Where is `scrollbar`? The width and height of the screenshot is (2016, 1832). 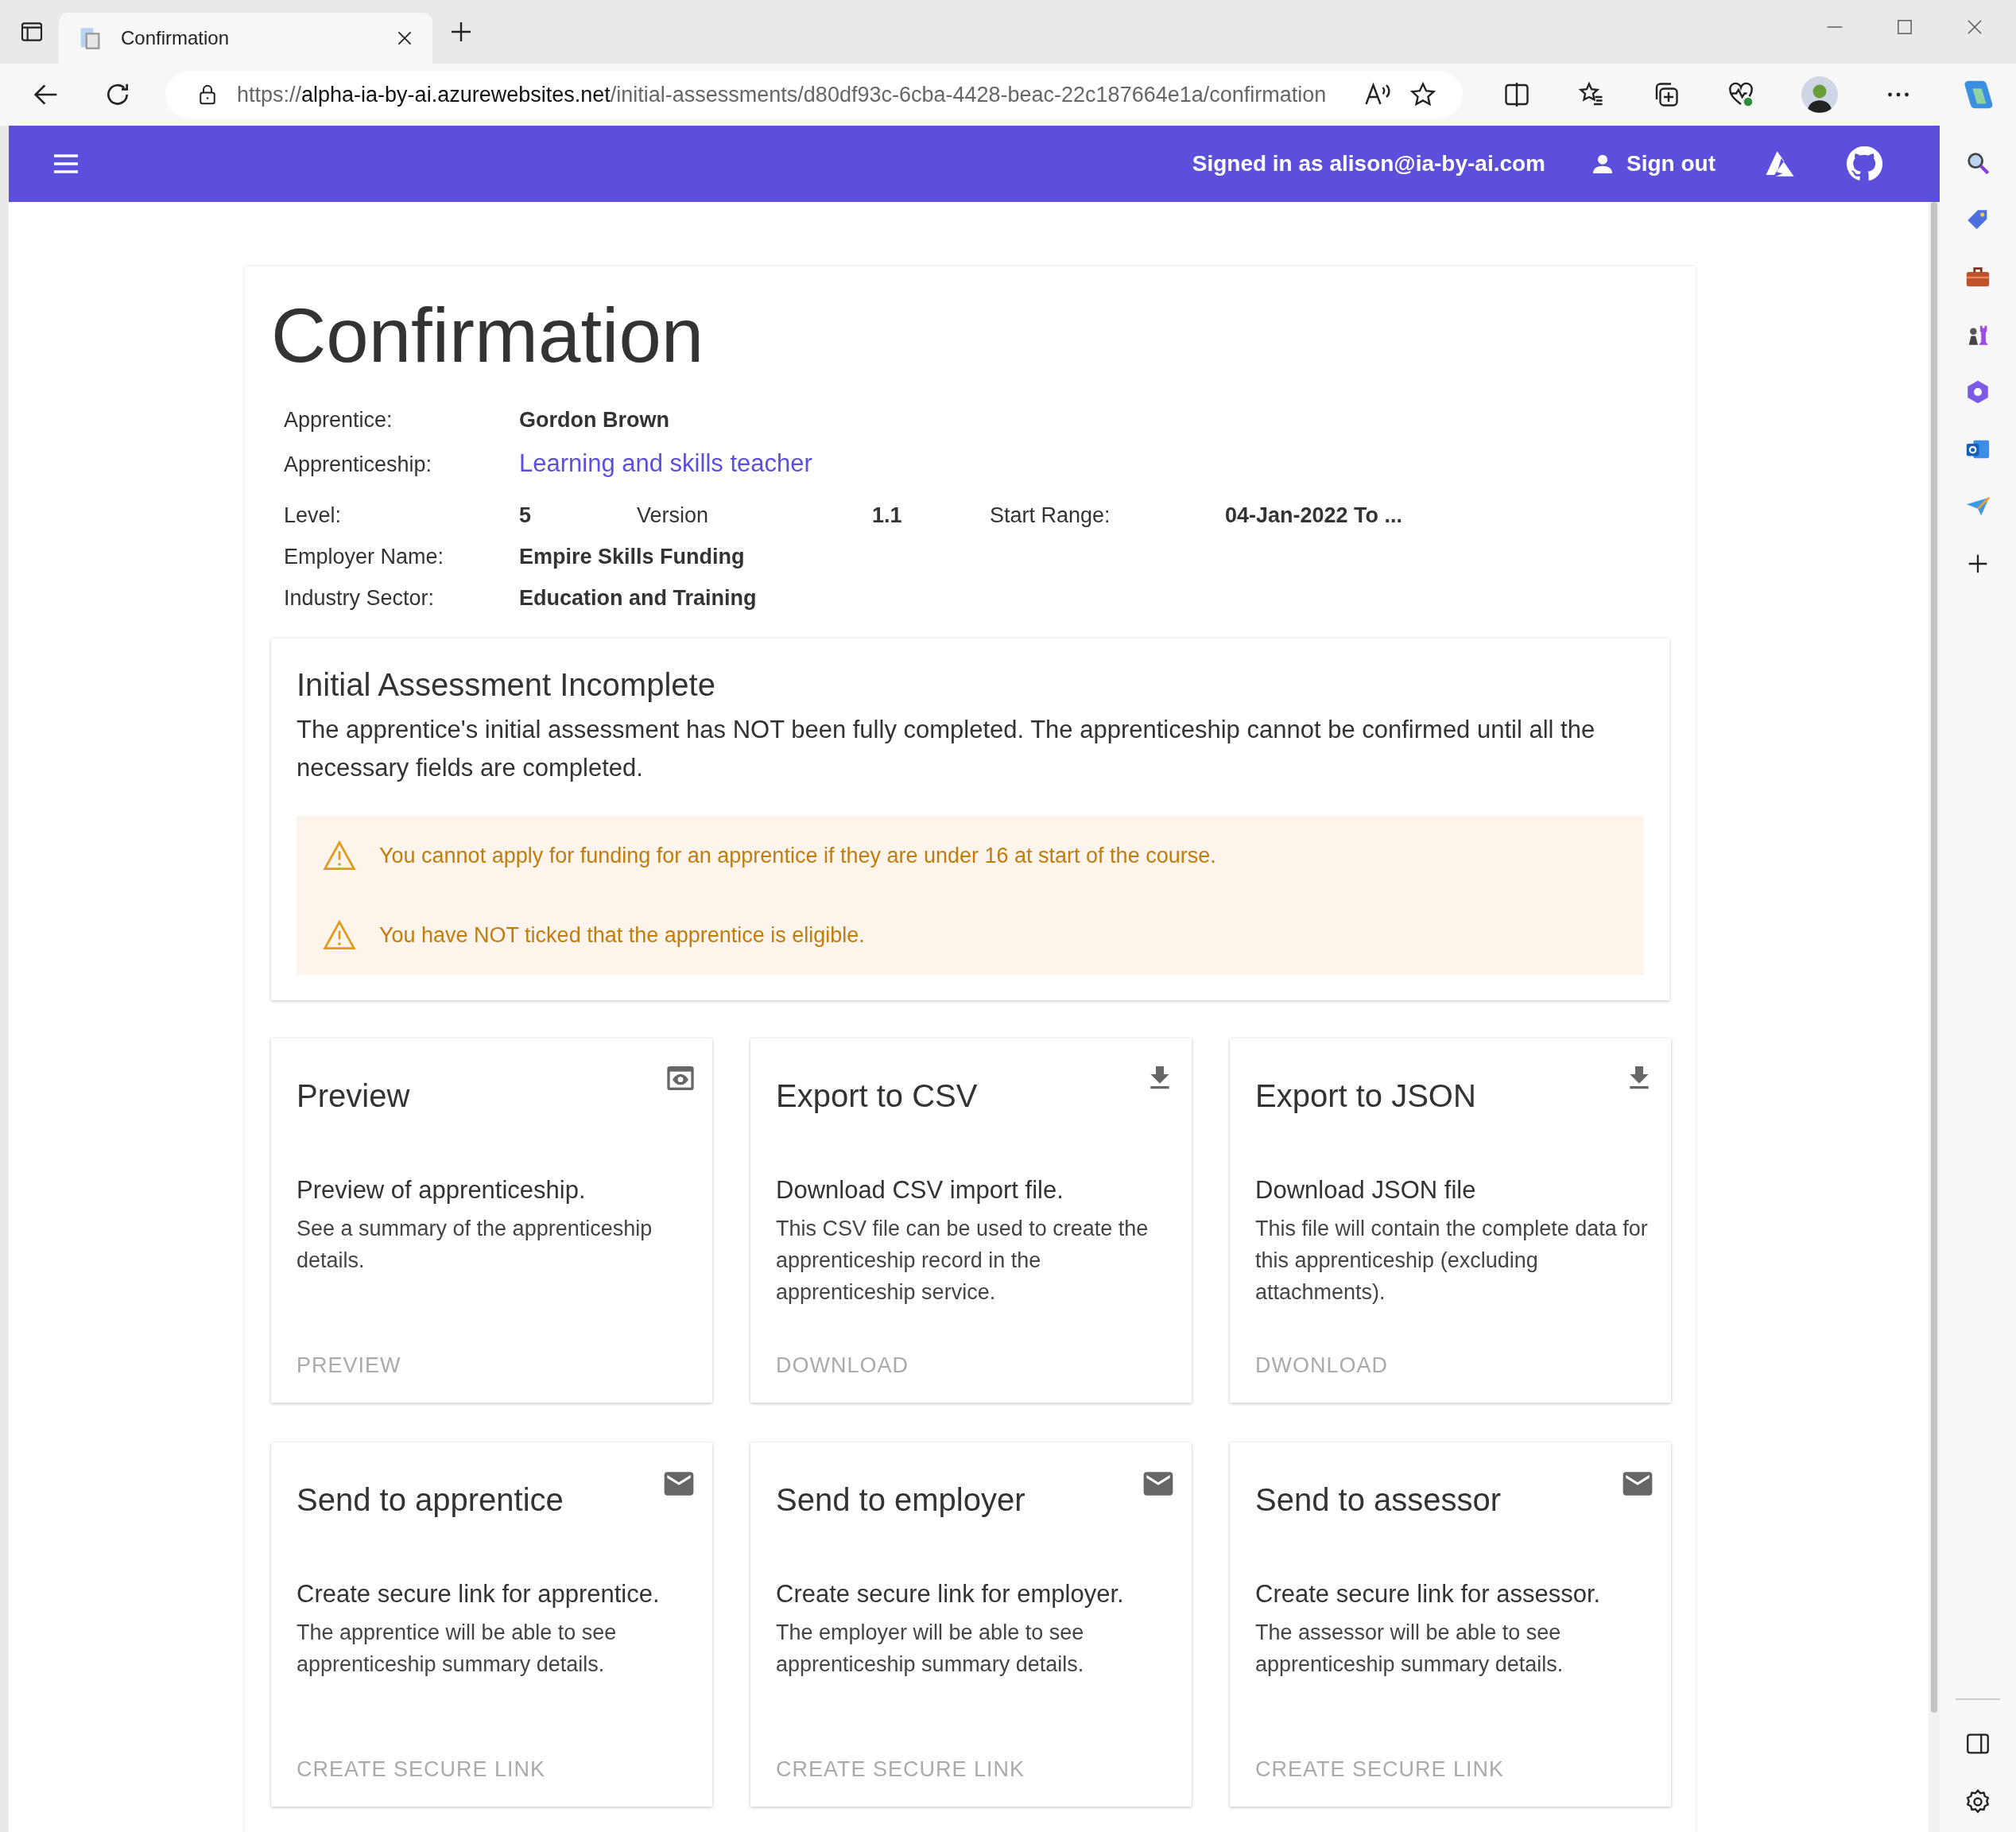
scrollbar is located at coordinates (1934, 1017).